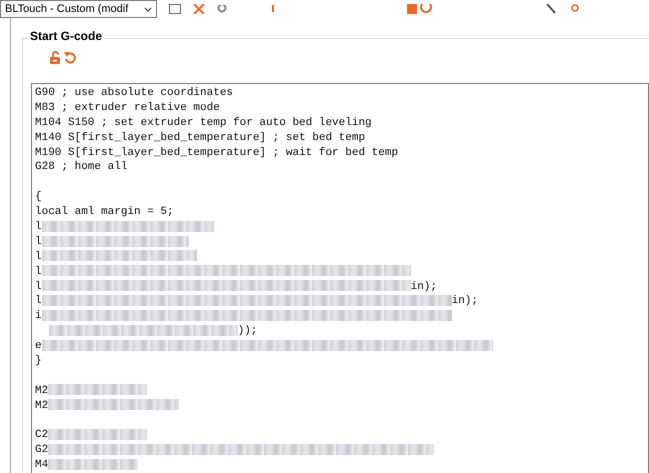 This screenshot has height=473, width=649. I want to click on code-line: G28 ; home all, so click(81, 168).